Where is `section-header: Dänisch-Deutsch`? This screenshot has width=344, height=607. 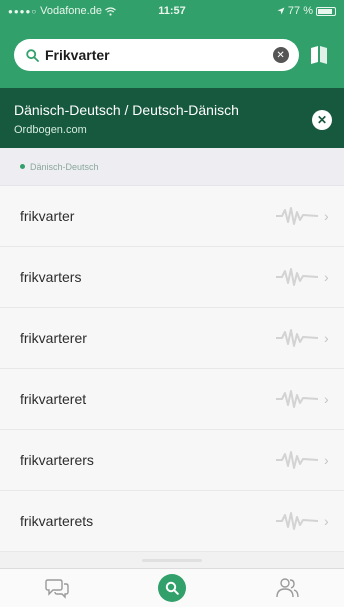 section-header: Dänisch-Deutsch is located at coordinates (172, 167).